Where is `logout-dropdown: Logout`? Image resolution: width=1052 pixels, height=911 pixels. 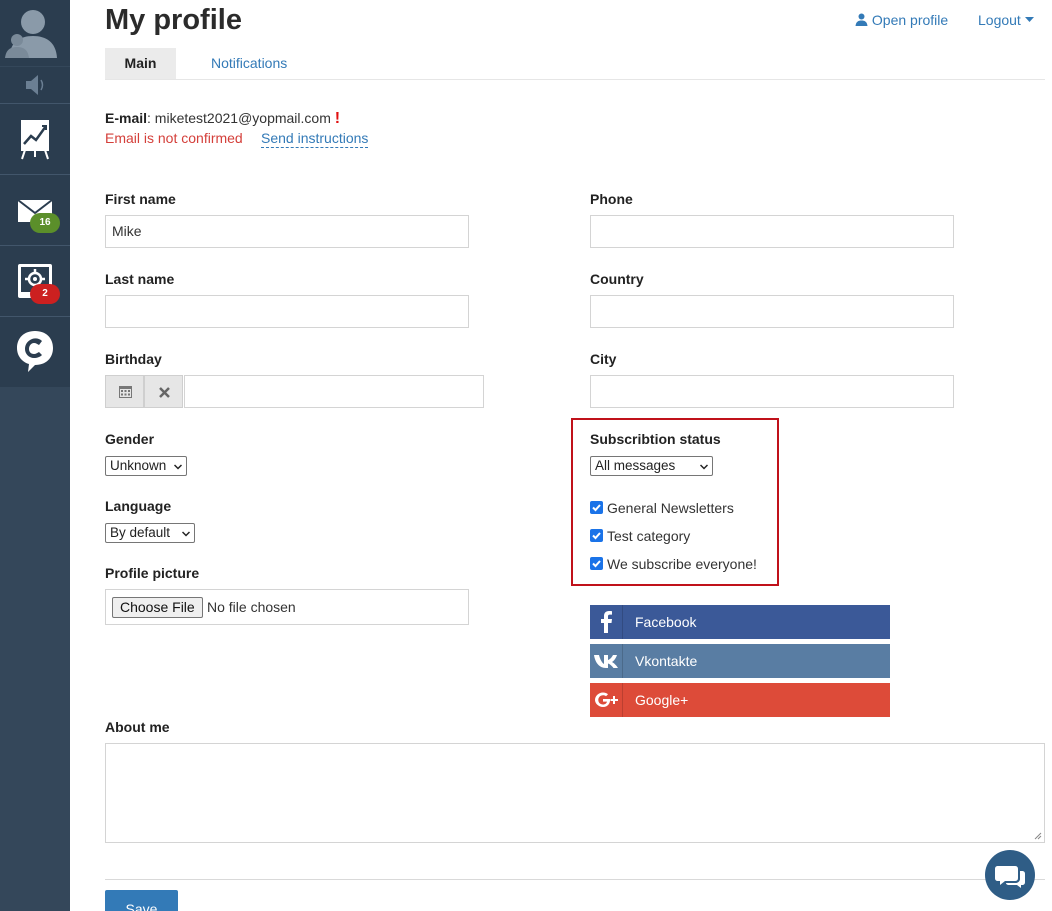
logout-dropdown: Logout is located at coordinates (1006, 20).